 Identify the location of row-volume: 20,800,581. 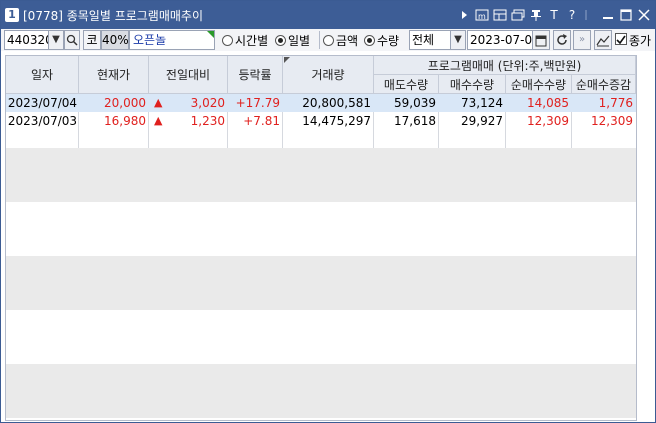
(336, 103).